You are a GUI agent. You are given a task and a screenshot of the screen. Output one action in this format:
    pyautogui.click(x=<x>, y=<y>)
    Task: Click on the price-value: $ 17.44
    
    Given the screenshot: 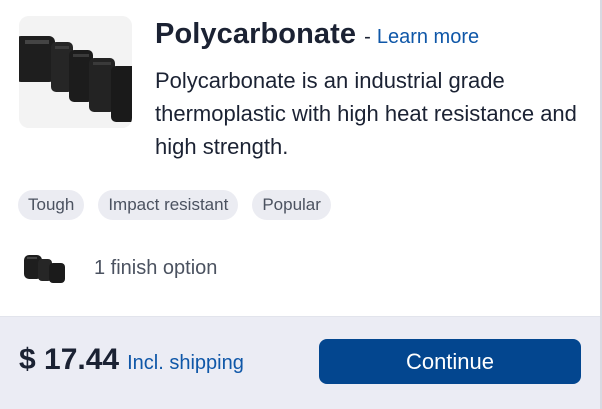 What is the action you would take?
    pyautogui.click(x=69, y=359)
    